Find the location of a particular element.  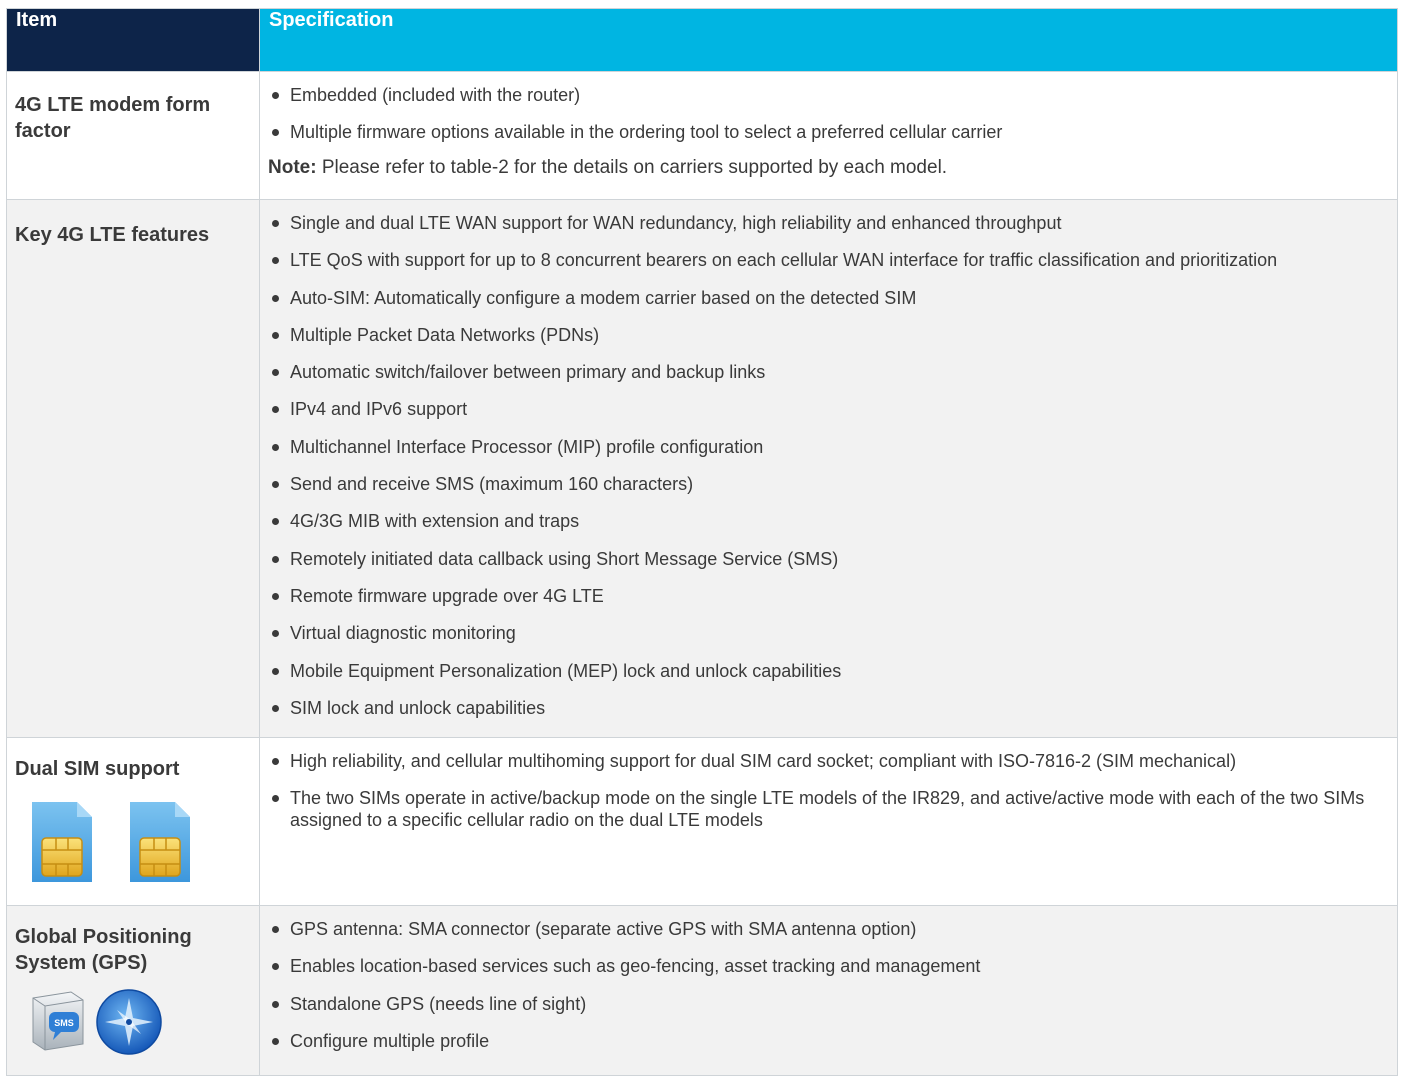

bullet-item: SIM lock and unlock capabilities is located at coordinates (828, 708).